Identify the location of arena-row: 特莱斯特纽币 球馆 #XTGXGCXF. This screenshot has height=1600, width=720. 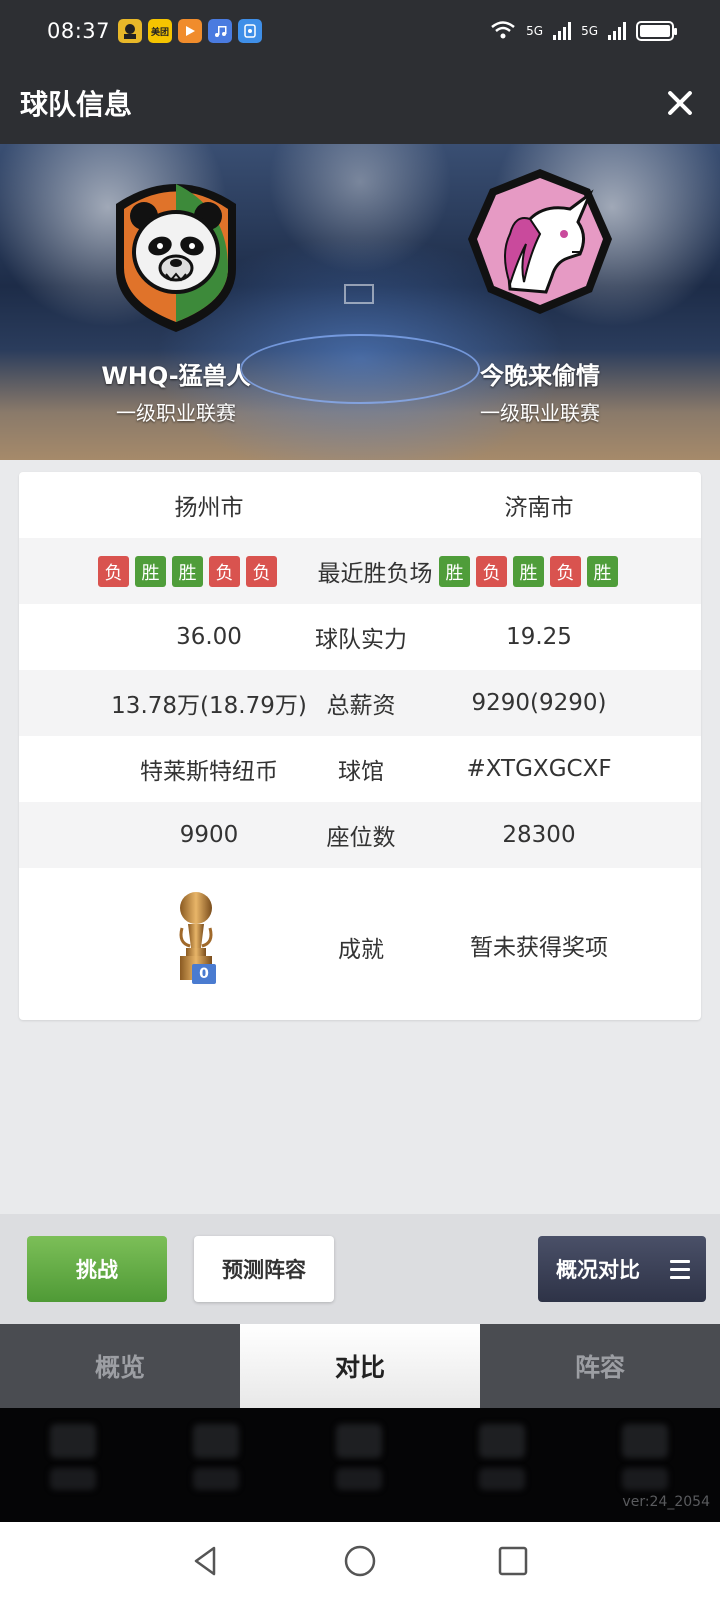
(360, 769).